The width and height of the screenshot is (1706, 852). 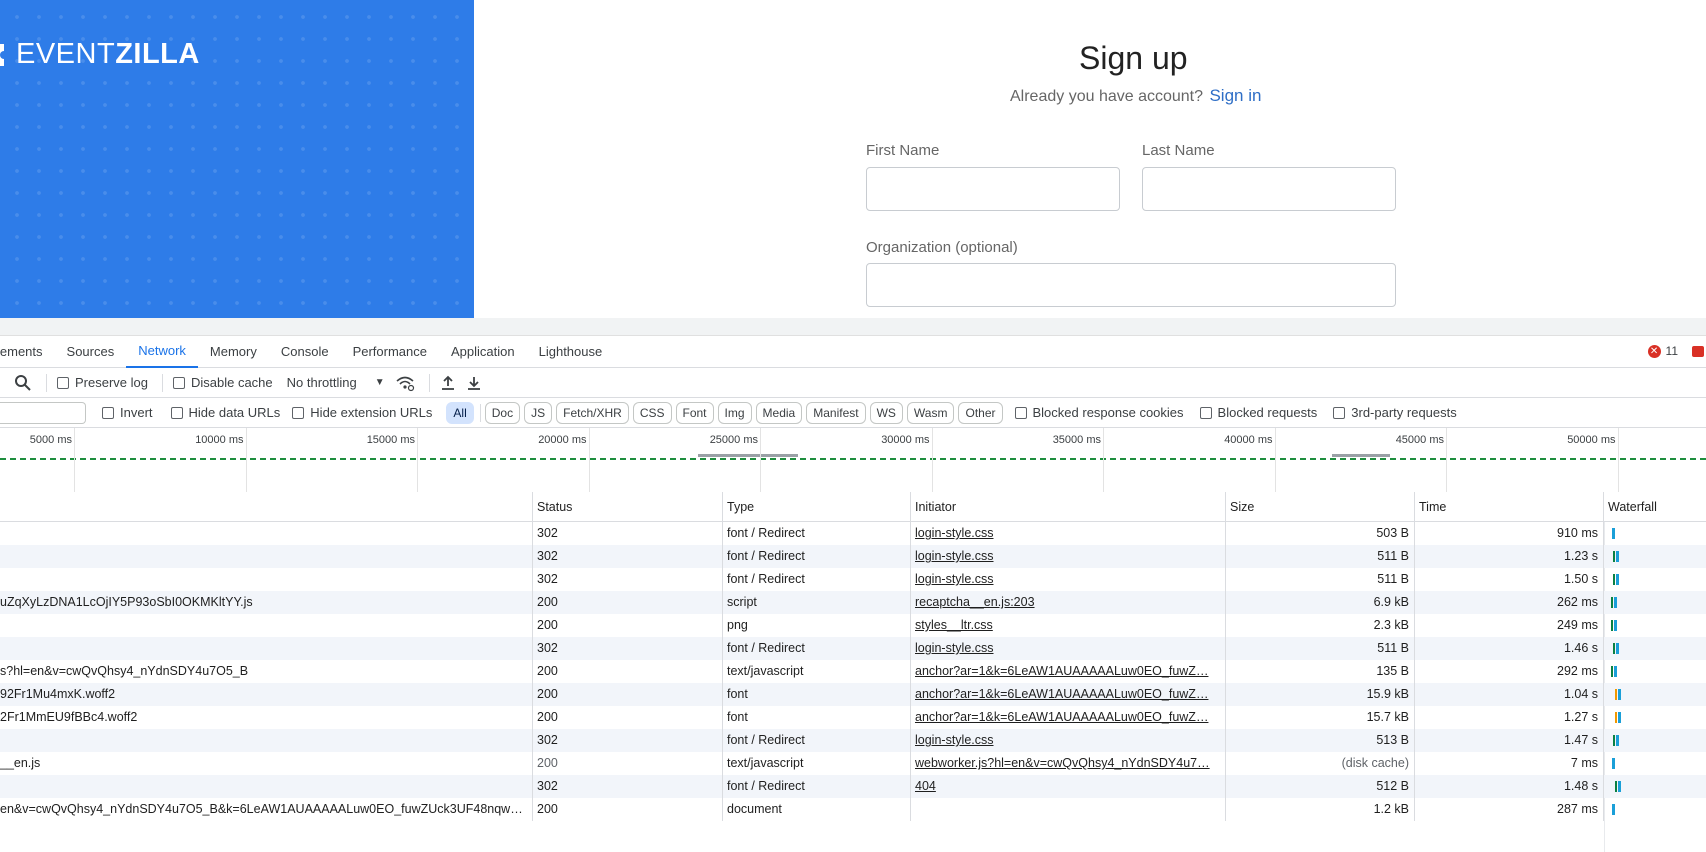 I want to click on blocked-cookies-checkbox: Blocked response cookies, so click(x=1099, y=412).